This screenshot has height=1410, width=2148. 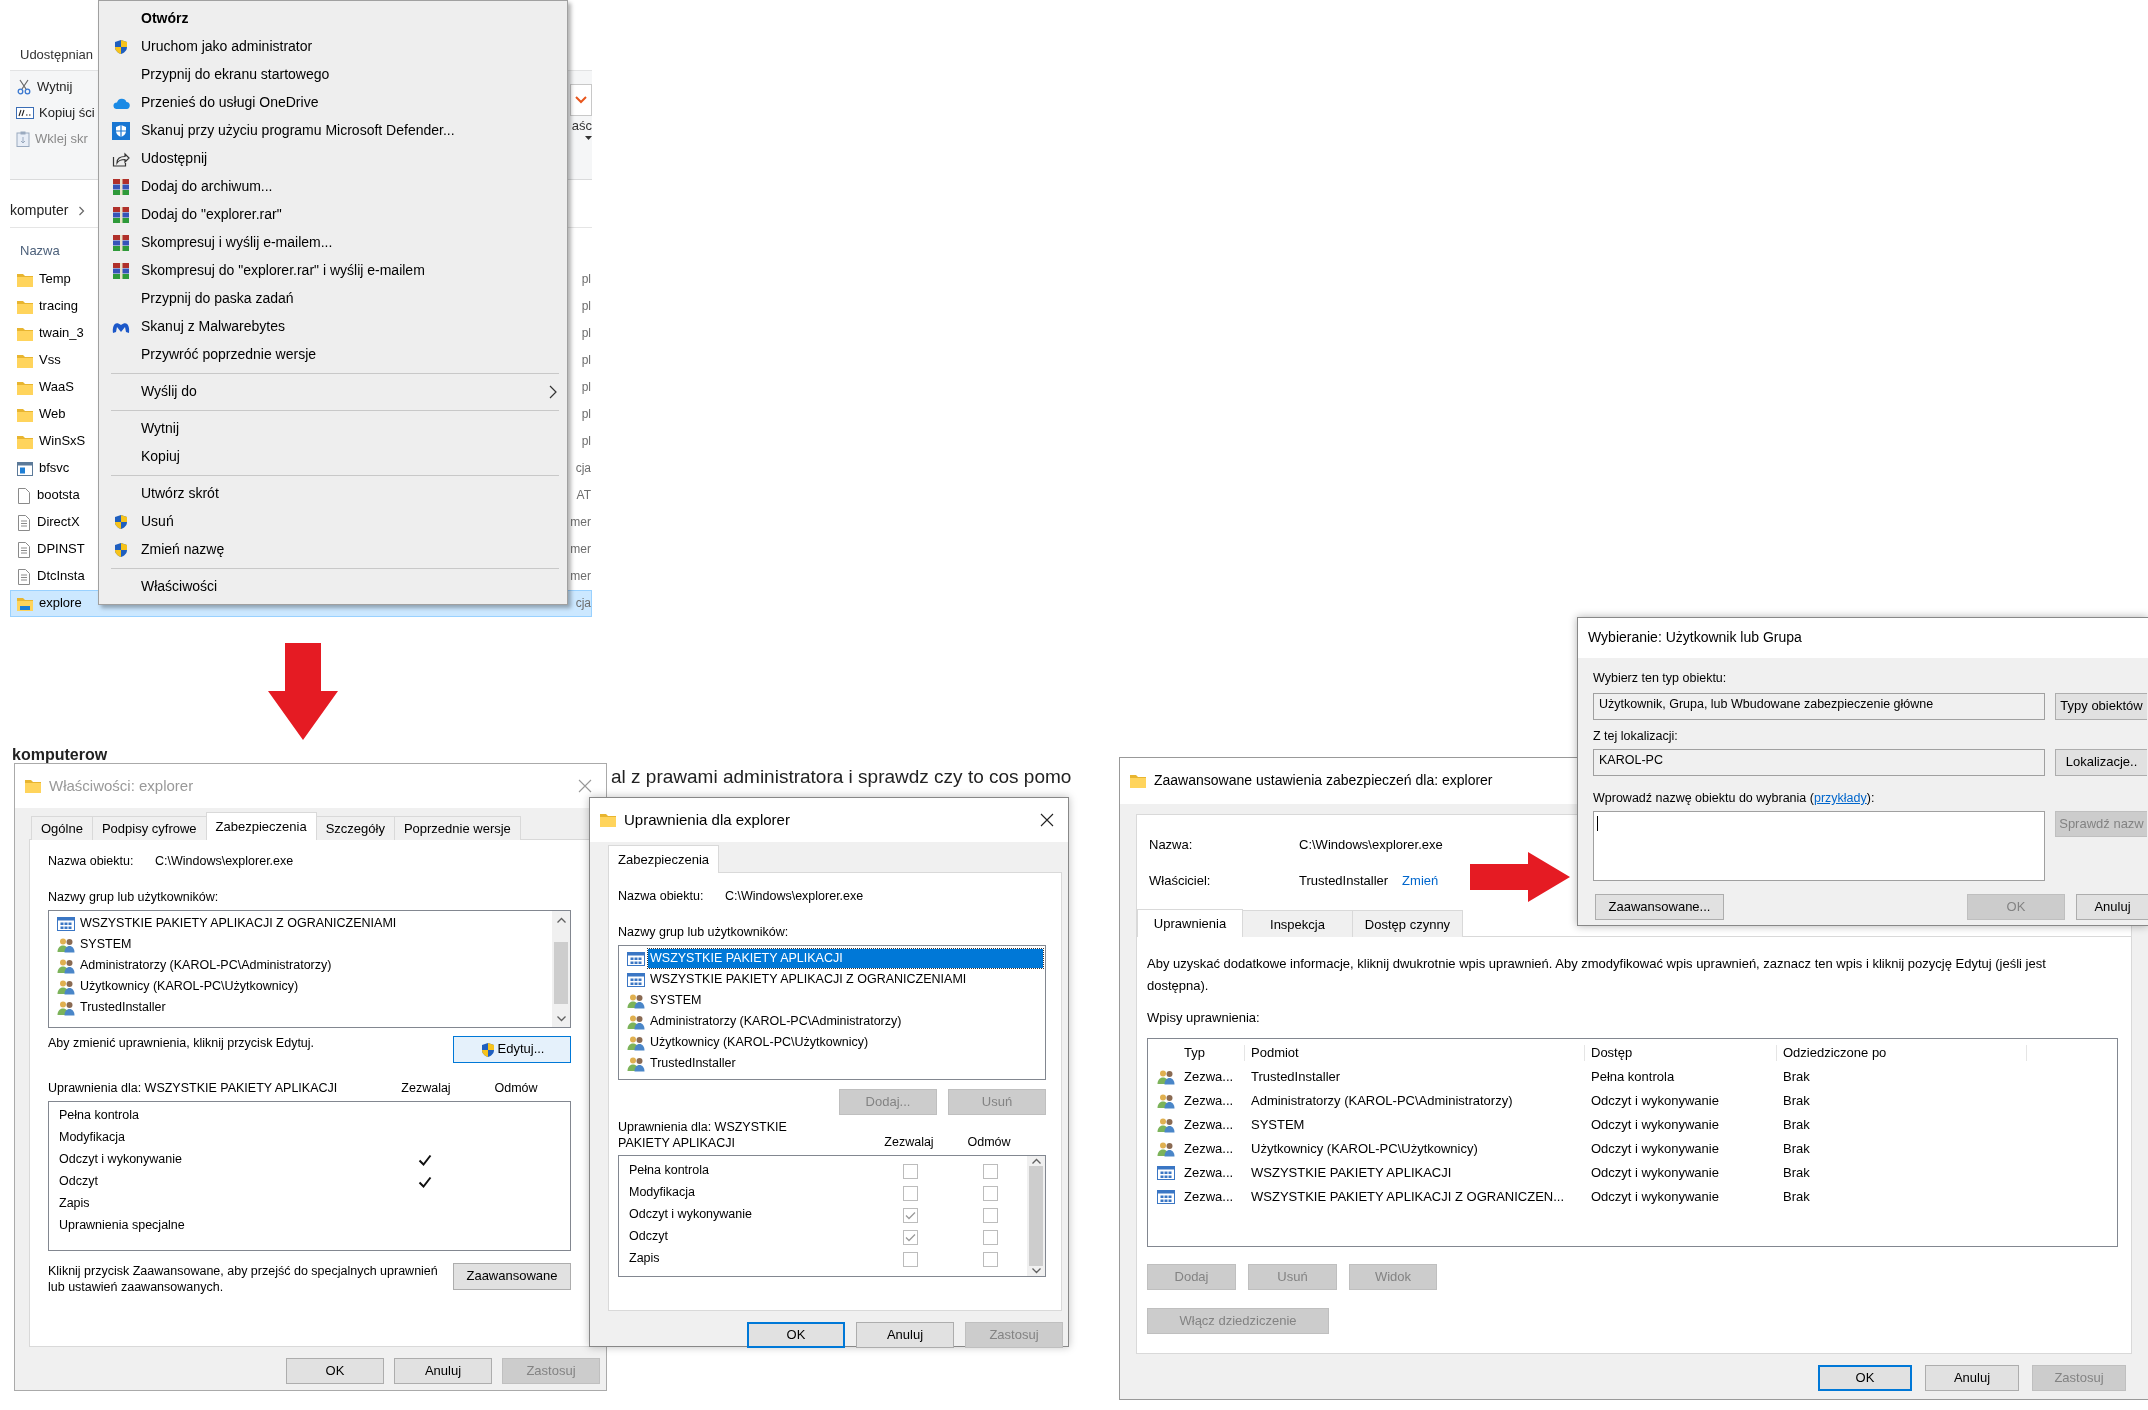 I want to click on file-name: bootsta, so click(x=58, y=495).